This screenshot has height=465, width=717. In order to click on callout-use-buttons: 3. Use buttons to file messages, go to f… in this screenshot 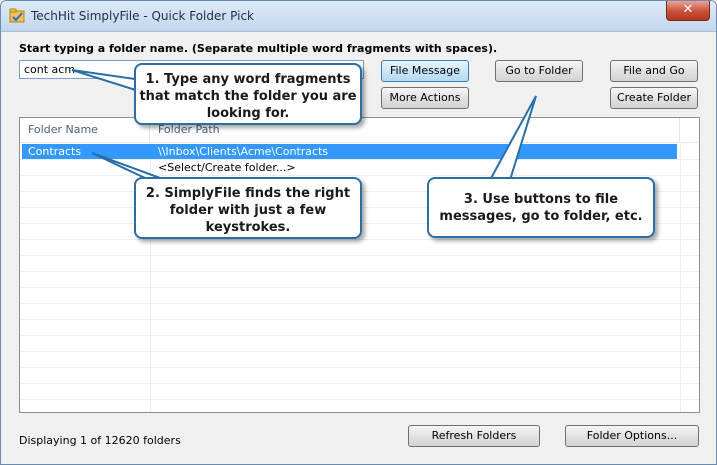, I will do `click(541, 207)`.